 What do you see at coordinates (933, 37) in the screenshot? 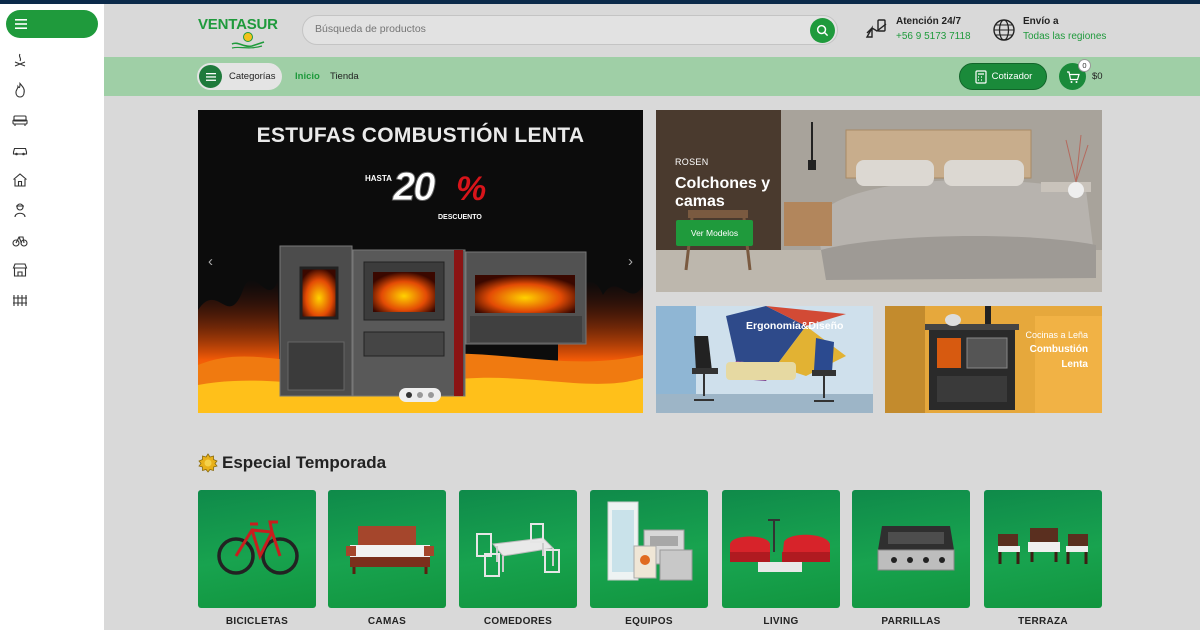
I see `attention-phone: +56 9 5173 7118` at bounding box center [933, 37].